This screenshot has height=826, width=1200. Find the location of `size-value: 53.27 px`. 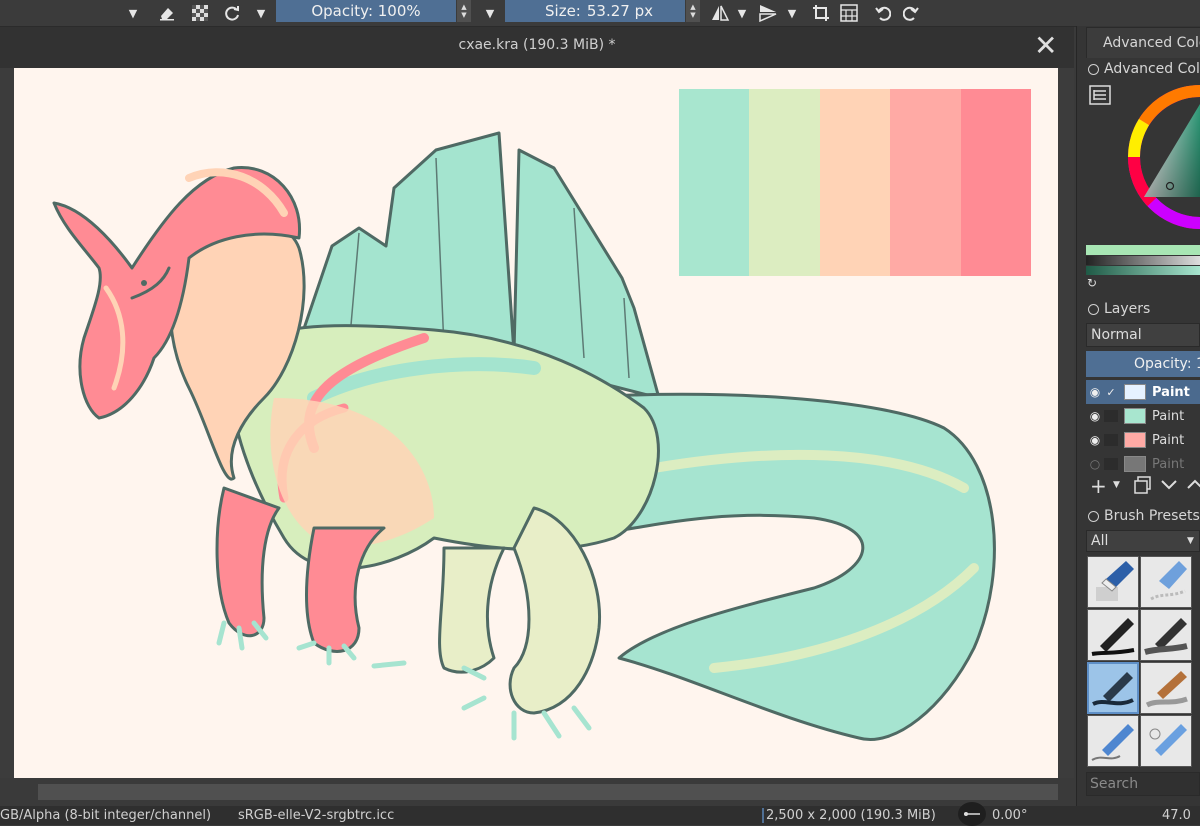

size-value: 53.27 px is located at coordinates (619, 11).